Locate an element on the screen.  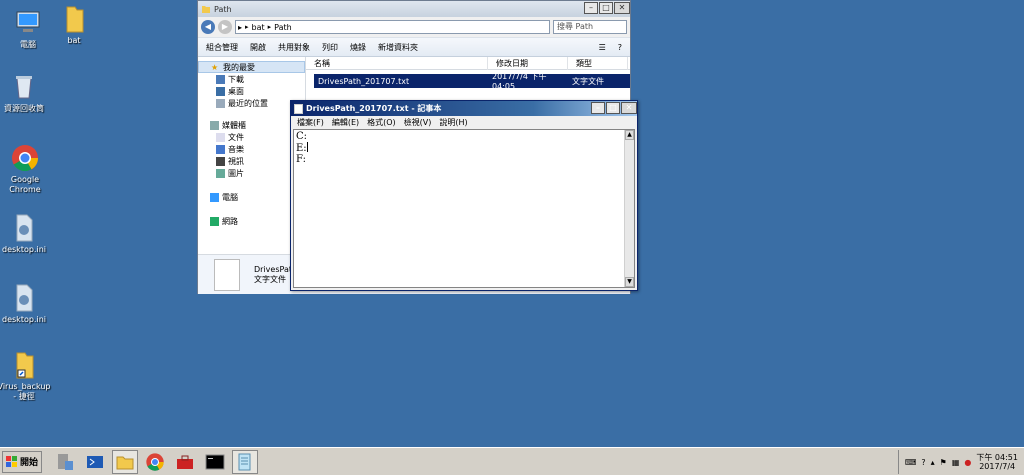
back-button: ◀ is located at coordinates (208, 27).